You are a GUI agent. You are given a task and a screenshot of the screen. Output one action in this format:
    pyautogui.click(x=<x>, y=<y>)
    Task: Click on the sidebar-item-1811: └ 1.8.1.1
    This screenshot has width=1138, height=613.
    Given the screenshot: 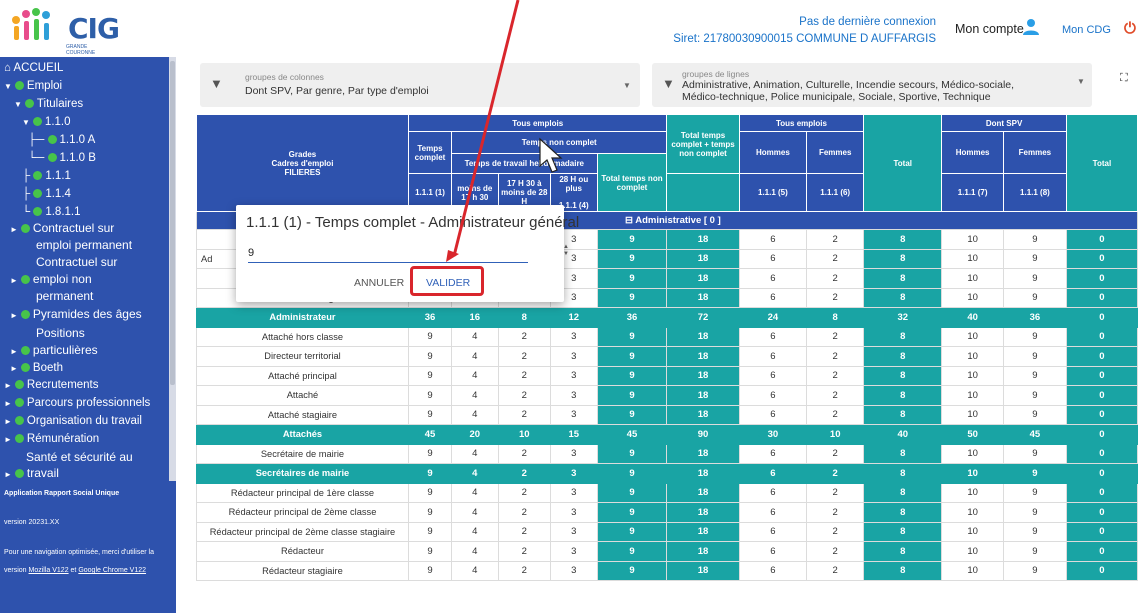 What is the action you would take?
    pyautogui.click(x=51, y=212)
    